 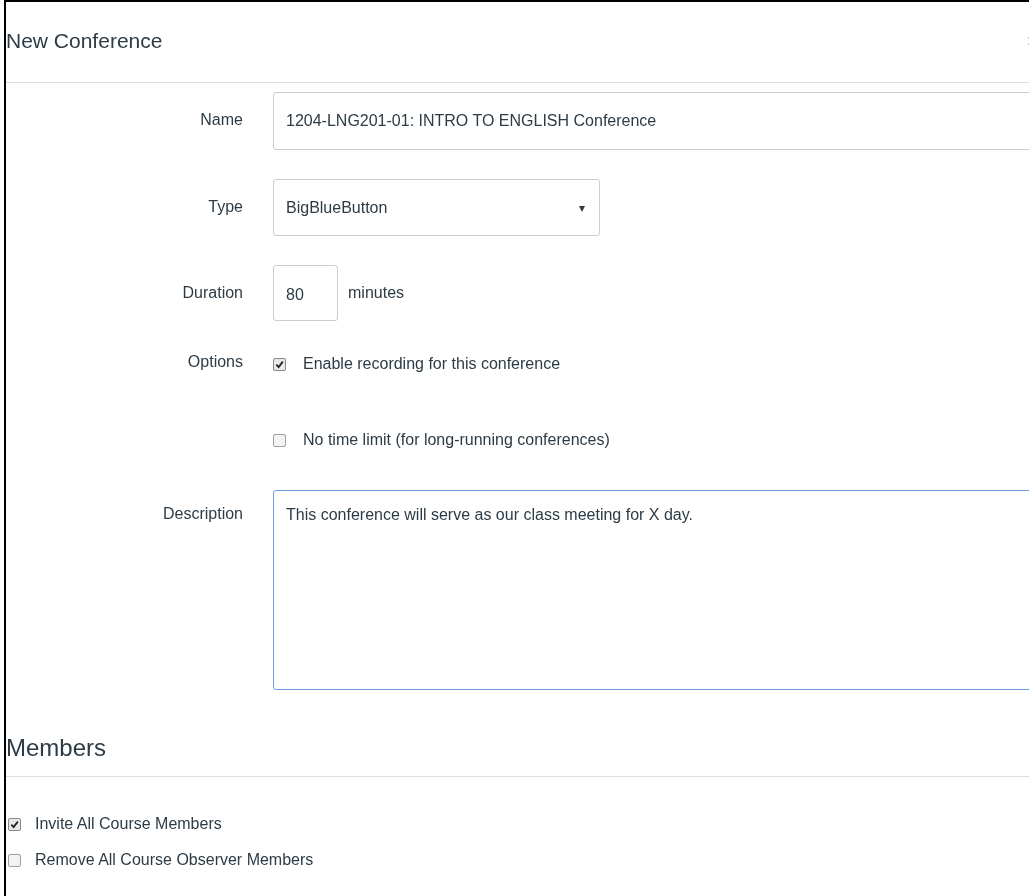 What do you see at coordinates (305, 293) in the screenshot?
I see `duration-field: 80` at bounding box center [305, 293].